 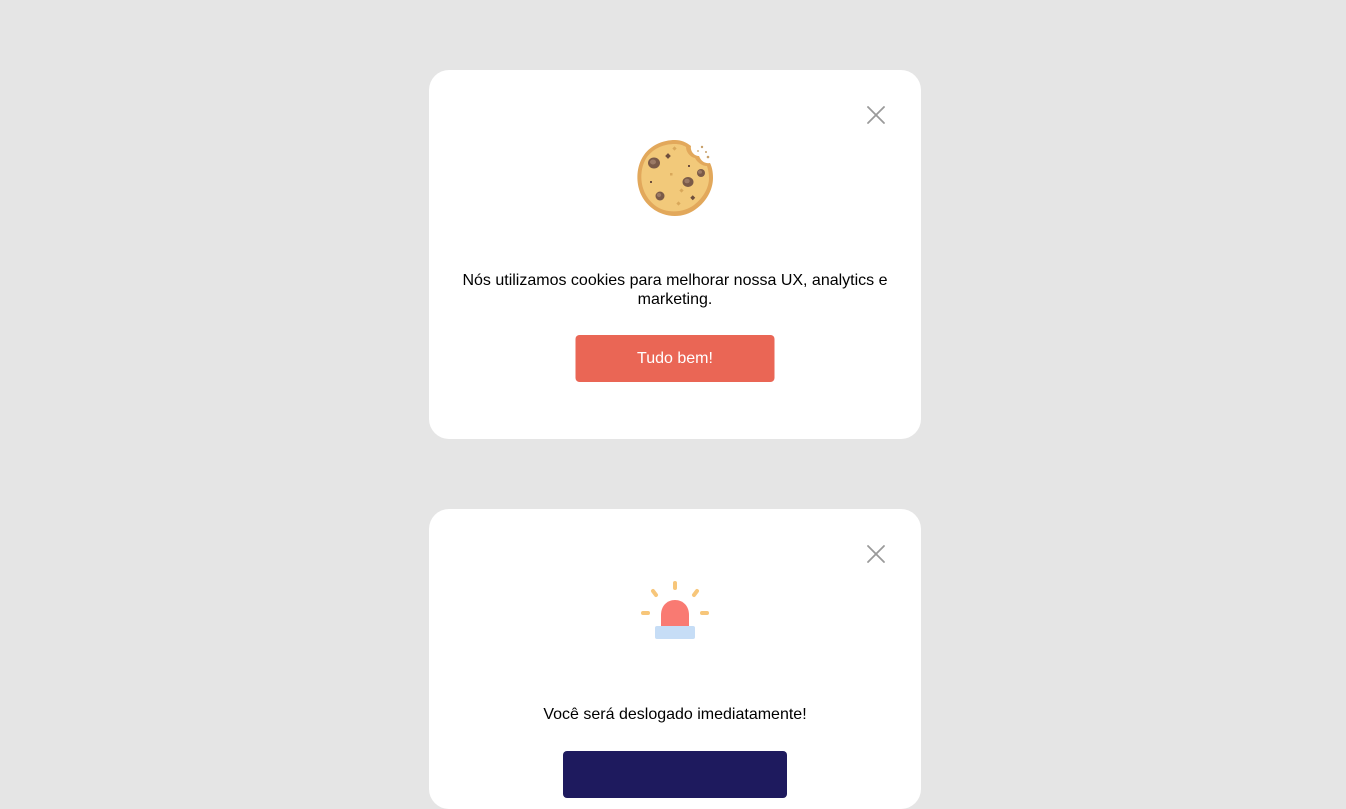 I want to click on logout-warning-modal: Você será deslogado imediatamente!, so click(x=675, y=659).